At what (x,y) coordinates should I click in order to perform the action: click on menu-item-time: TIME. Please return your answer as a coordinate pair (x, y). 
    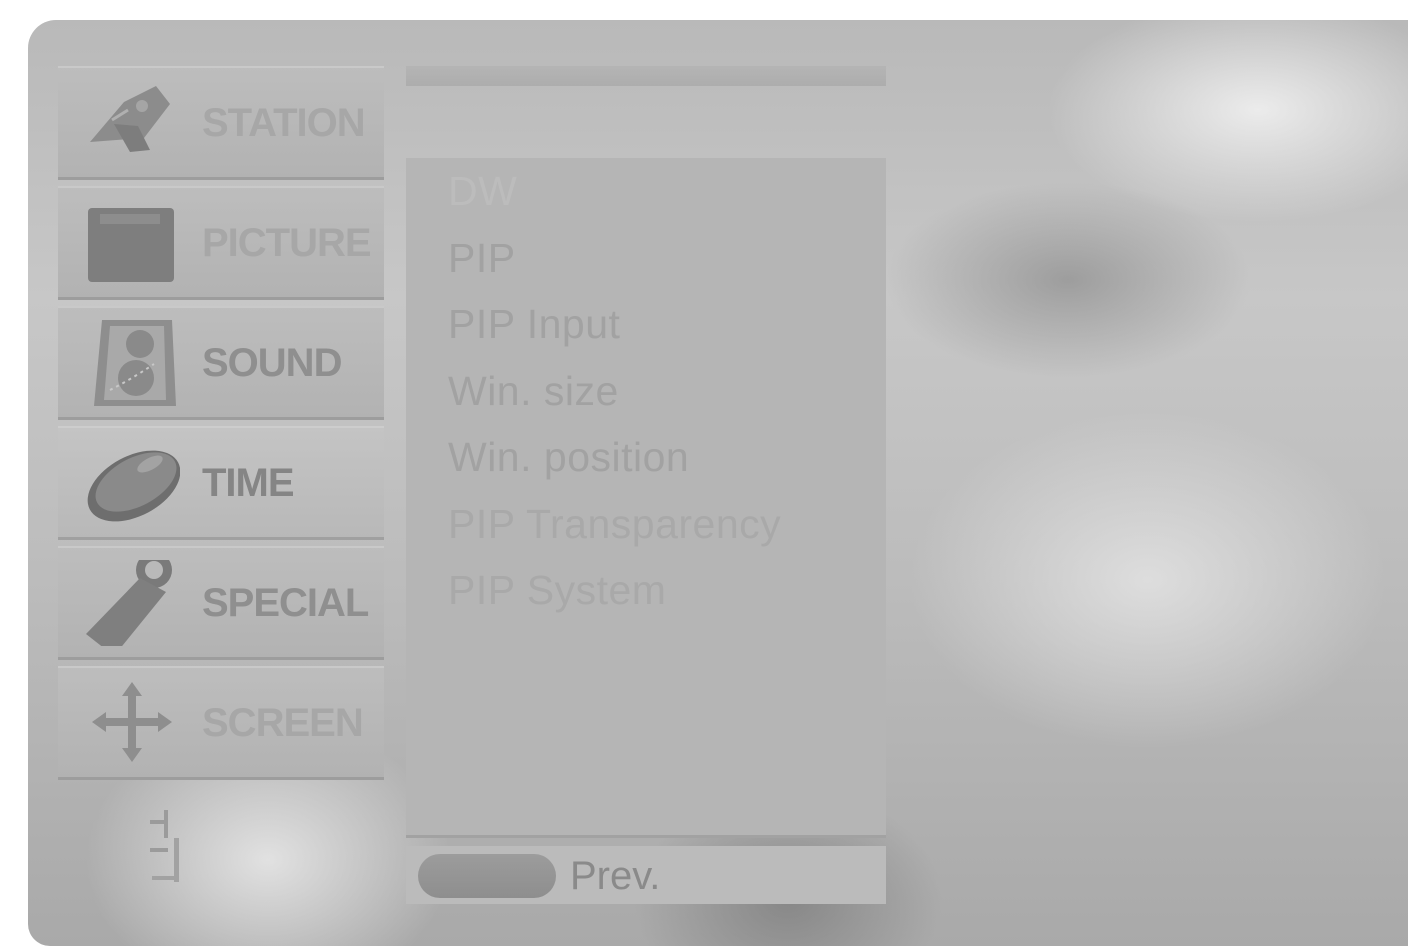
    Looking at the image, I should click on (221, 483).